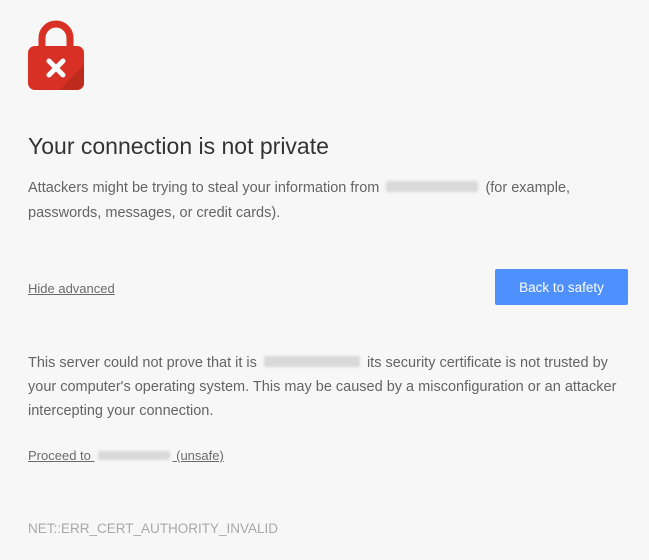 This screenshot has width=649, height=560. I want to click on details-text-start: This server could not prove that it is, so click(142, 363).